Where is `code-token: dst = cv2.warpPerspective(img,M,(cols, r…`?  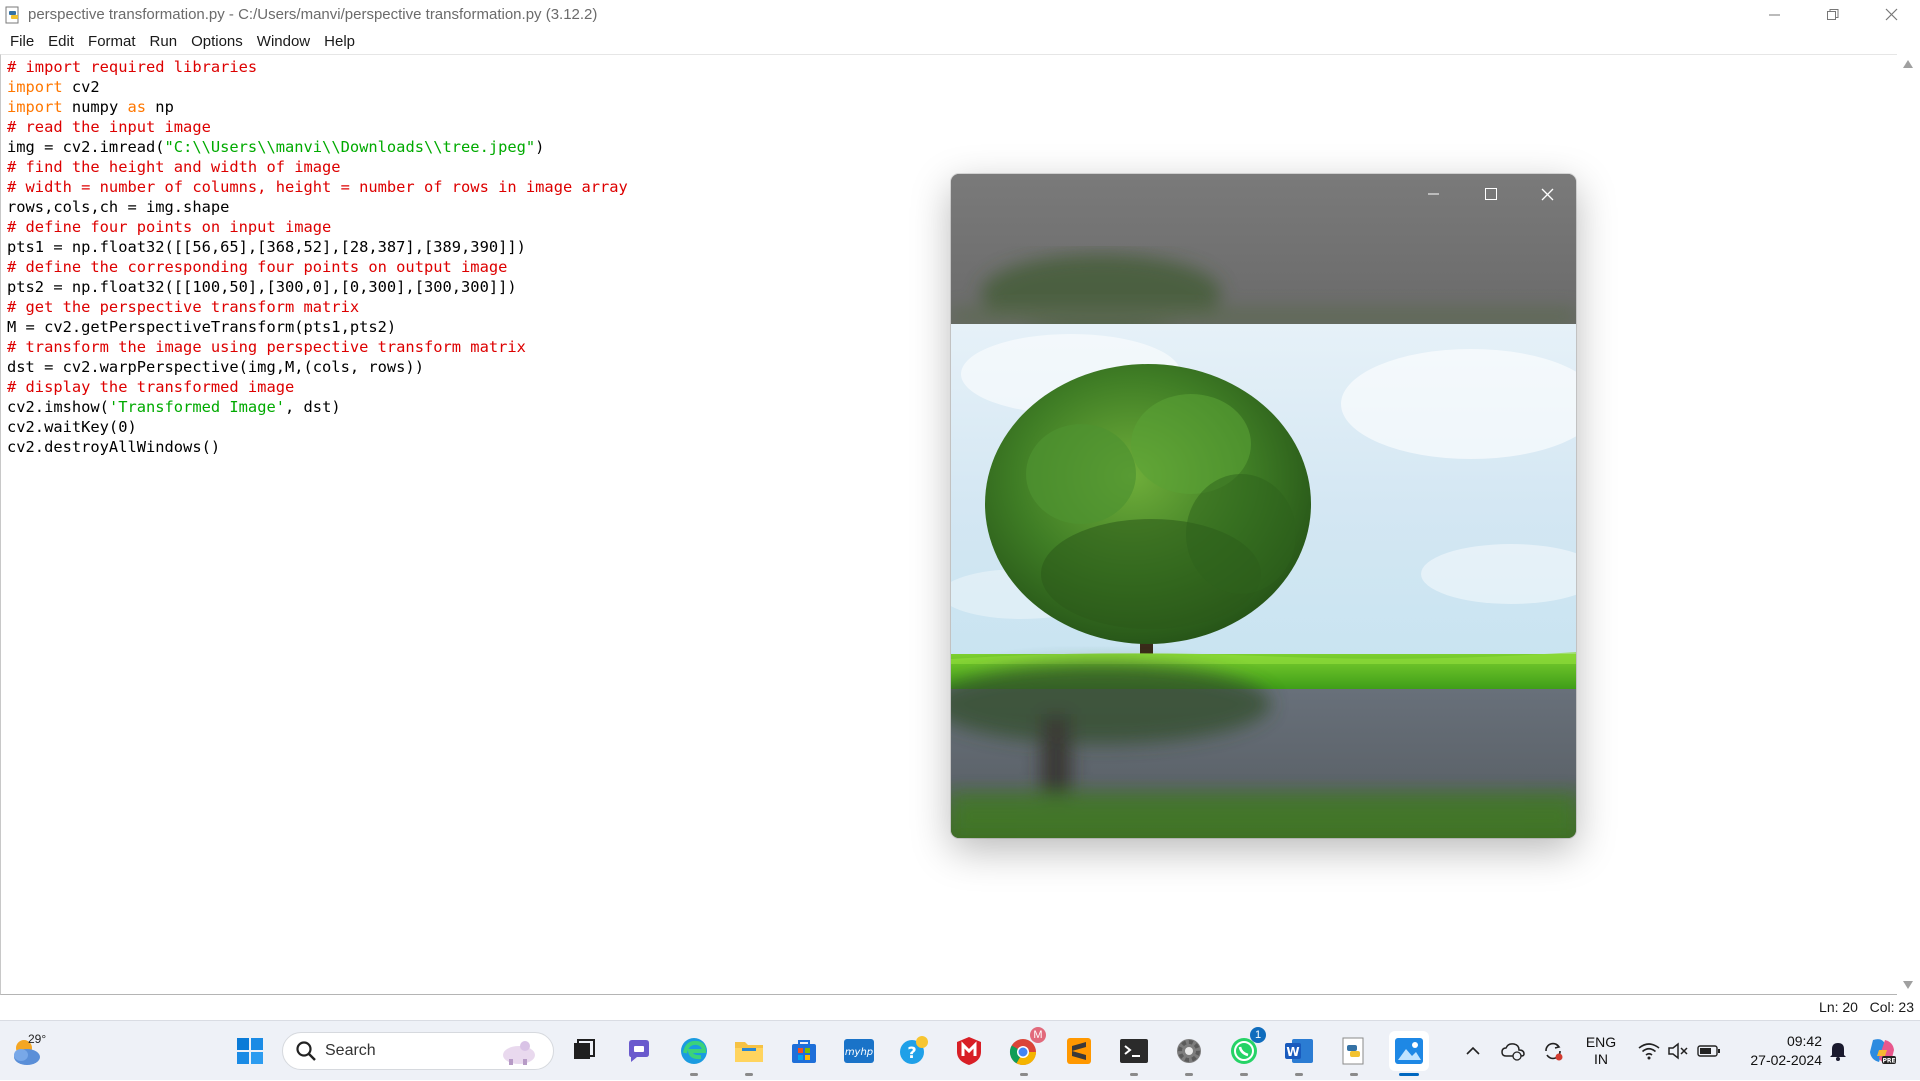
code-token: dst = cv2.warpPerspective(img,M,(cols, r… is located at coordinates (215, 367).